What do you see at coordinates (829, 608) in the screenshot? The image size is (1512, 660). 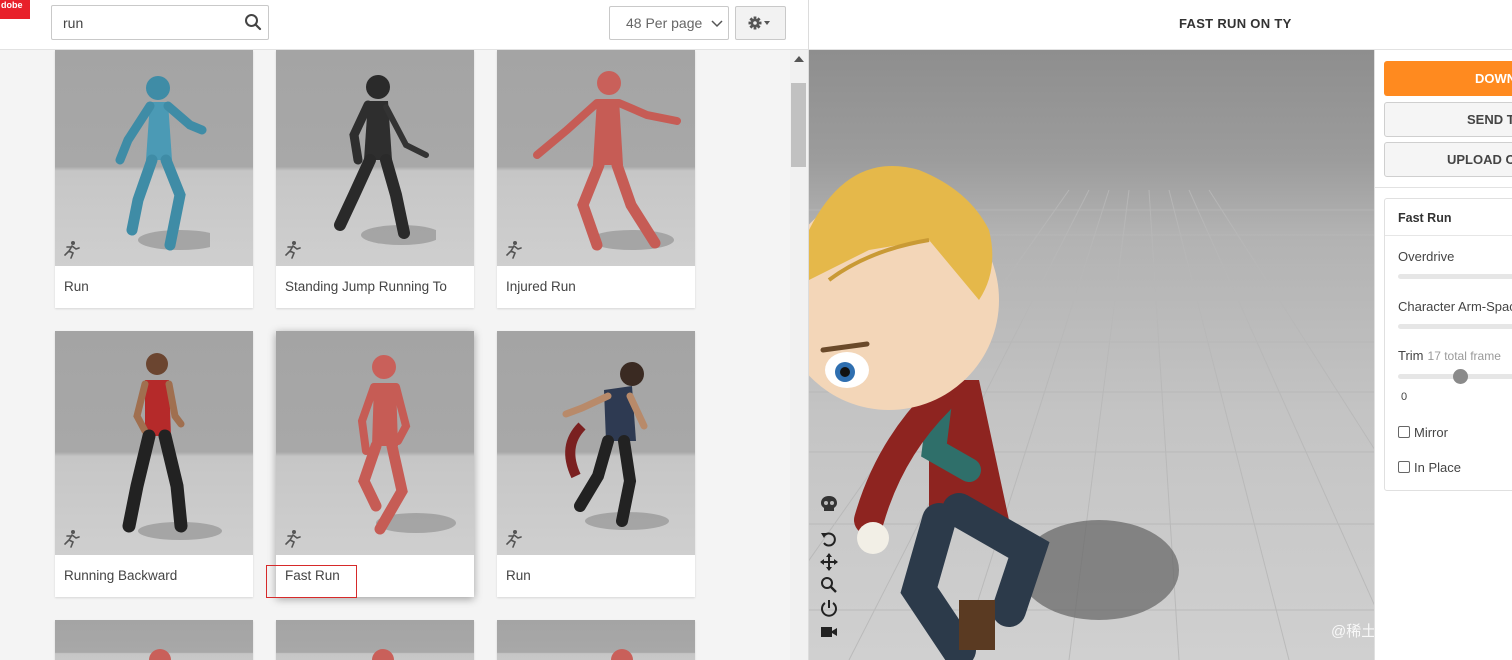 I see `power-icon` at bounding box center [829, 608].